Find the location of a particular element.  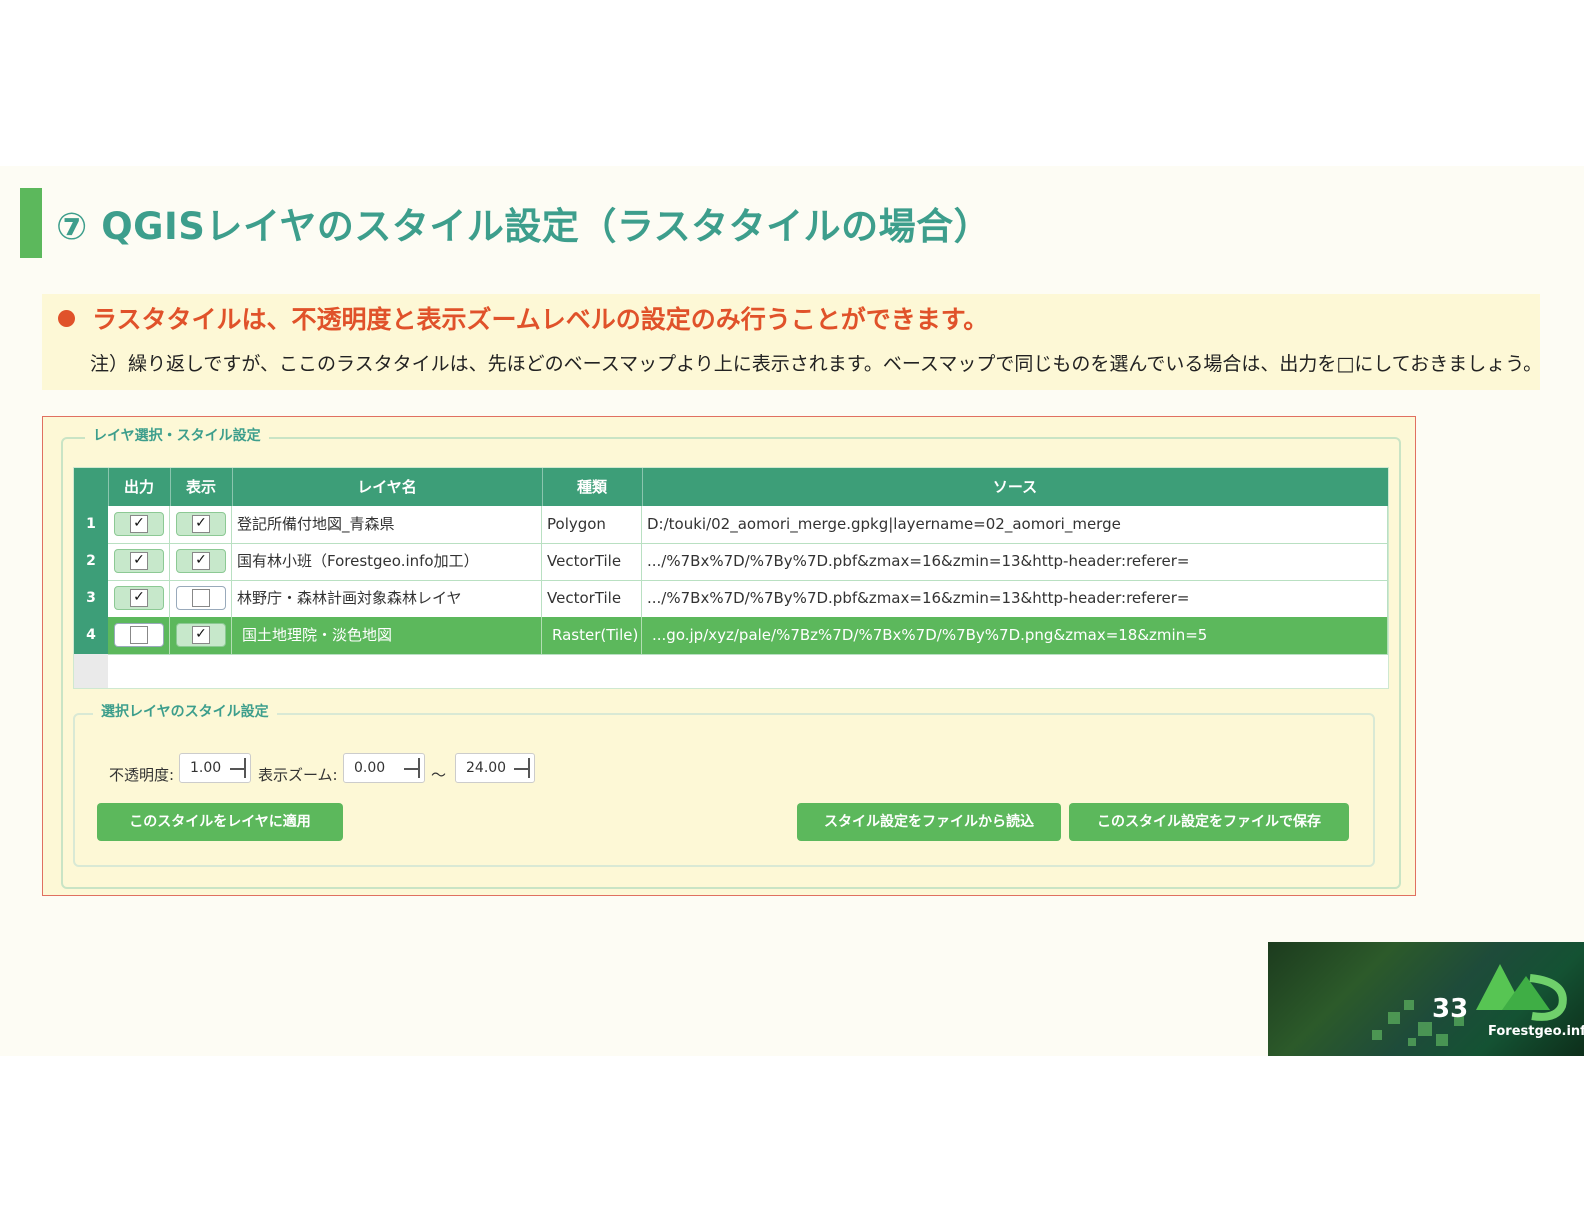

row-number: 2 is located at coordinates (91, 561).